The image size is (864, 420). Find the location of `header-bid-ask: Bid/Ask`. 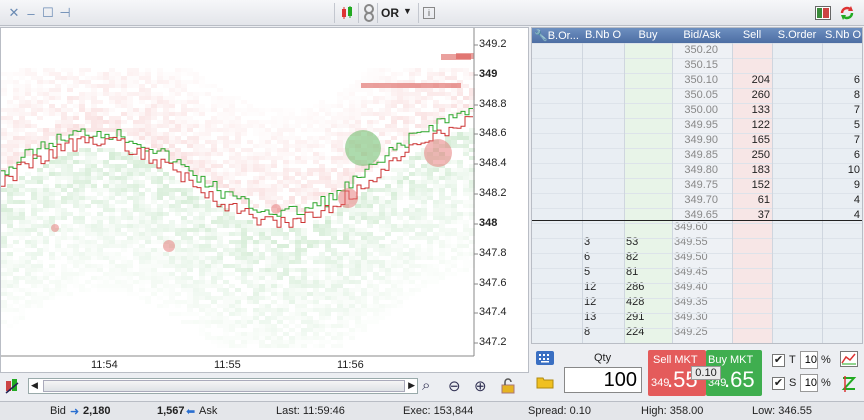

header-bid-ask: Bid/Ask is located at coordinates (702, 35).